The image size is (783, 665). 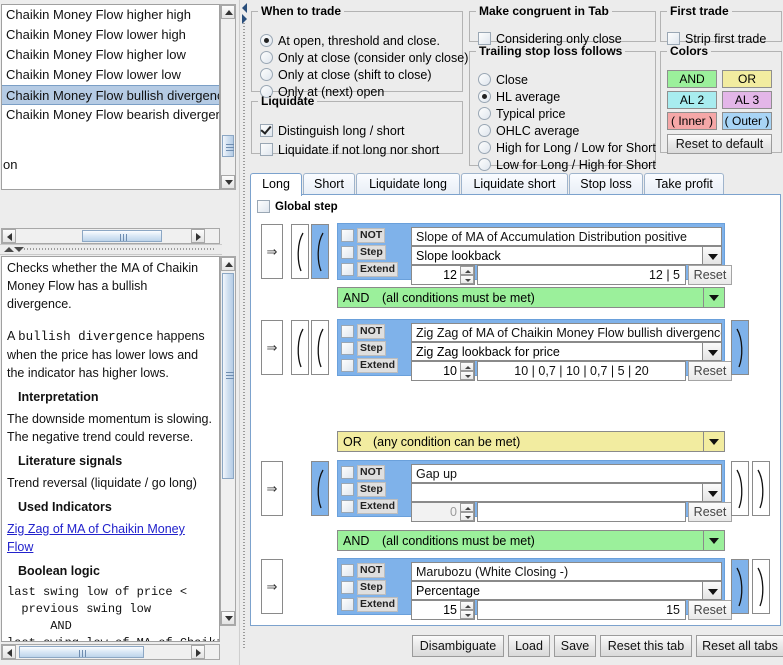 I want to click on radio-high-long-low-short: High for Long / Low for Short, so click(x=567, y=147).